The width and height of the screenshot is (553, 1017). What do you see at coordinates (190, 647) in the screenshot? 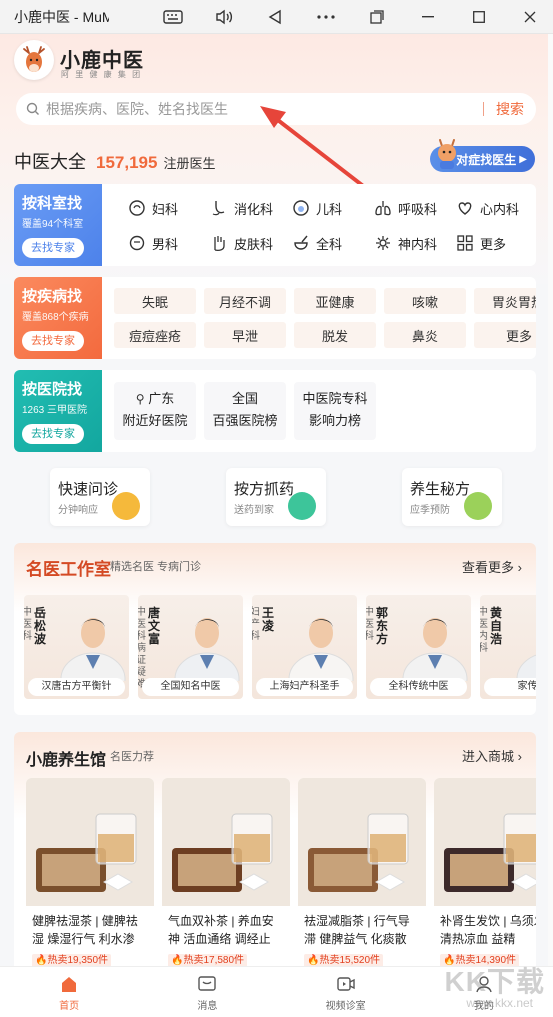
I see `doctor-card: 中医科 病证疑难唐文富全国知名中医` at bounding box center [190, 647].